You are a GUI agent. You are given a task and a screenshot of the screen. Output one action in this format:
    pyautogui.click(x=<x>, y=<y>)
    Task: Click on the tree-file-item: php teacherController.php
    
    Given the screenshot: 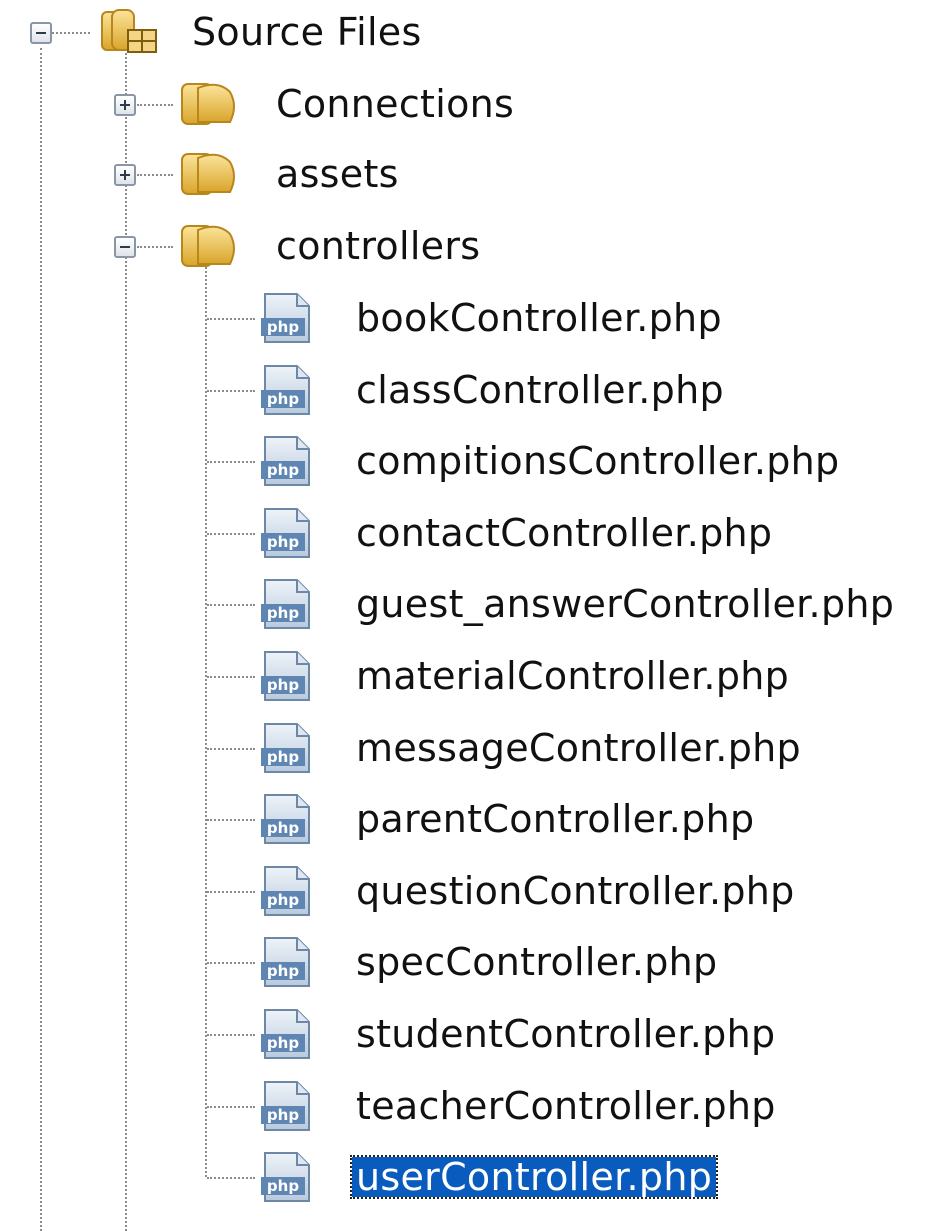 What is the action you would take?
    pyautogui.click(x=475, y=1105)
    